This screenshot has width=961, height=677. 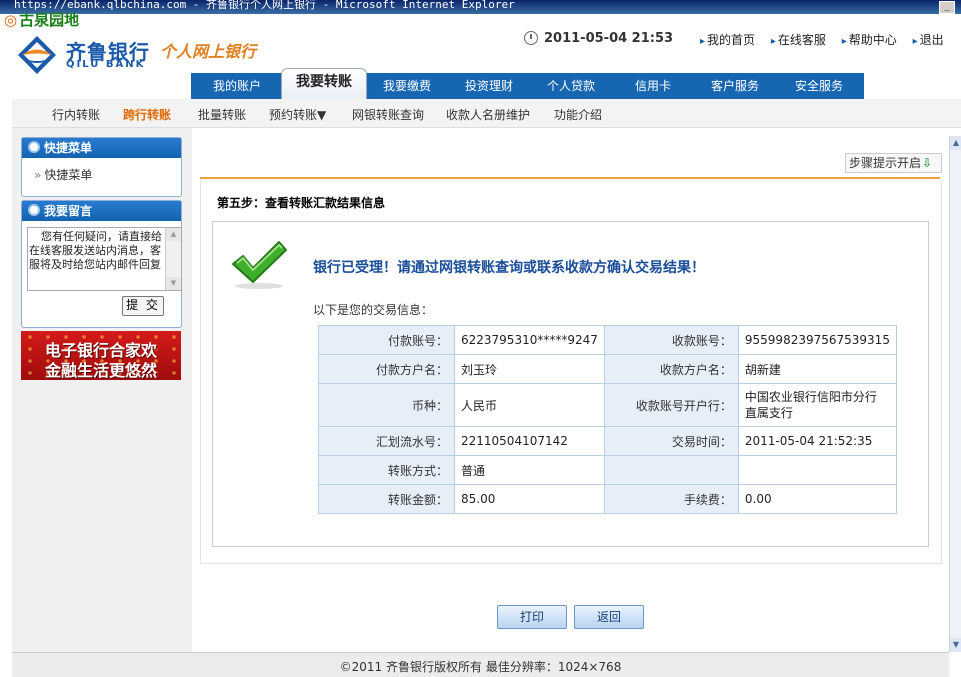 What do you see at coordinates (869, 40) in the screenshot?
I see `link-help-center: 帮助中心` at bounding box center [869, 40].